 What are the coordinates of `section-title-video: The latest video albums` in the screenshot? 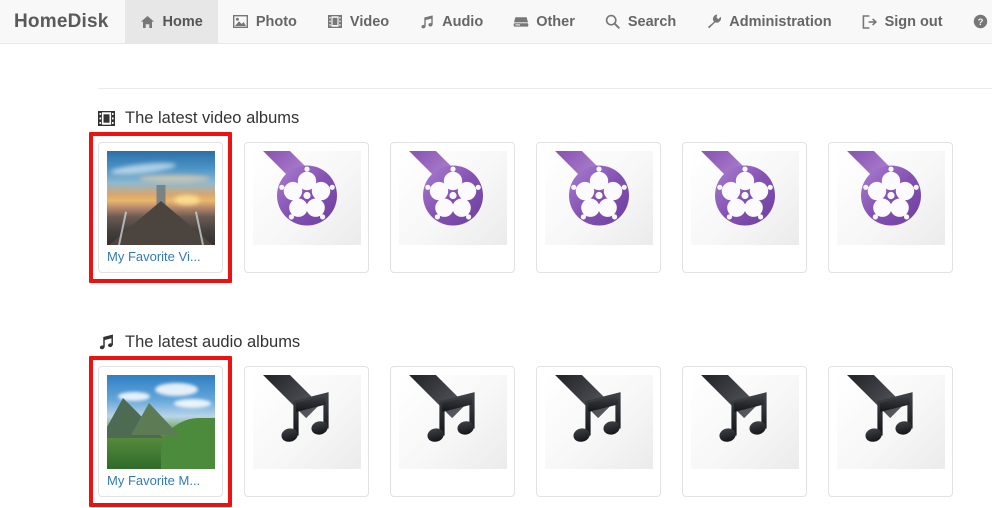 It's located at (212, 117).